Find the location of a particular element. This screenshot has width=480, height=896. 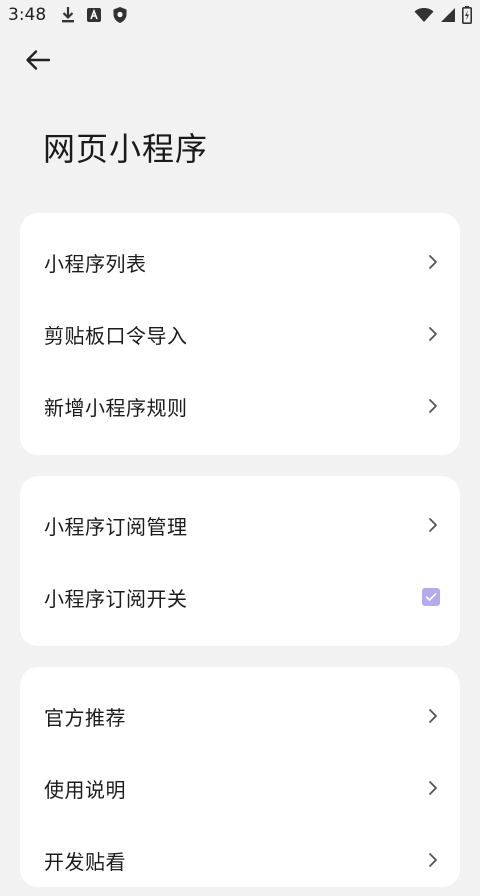

status-system-icons is located at coordinates (443, 17).